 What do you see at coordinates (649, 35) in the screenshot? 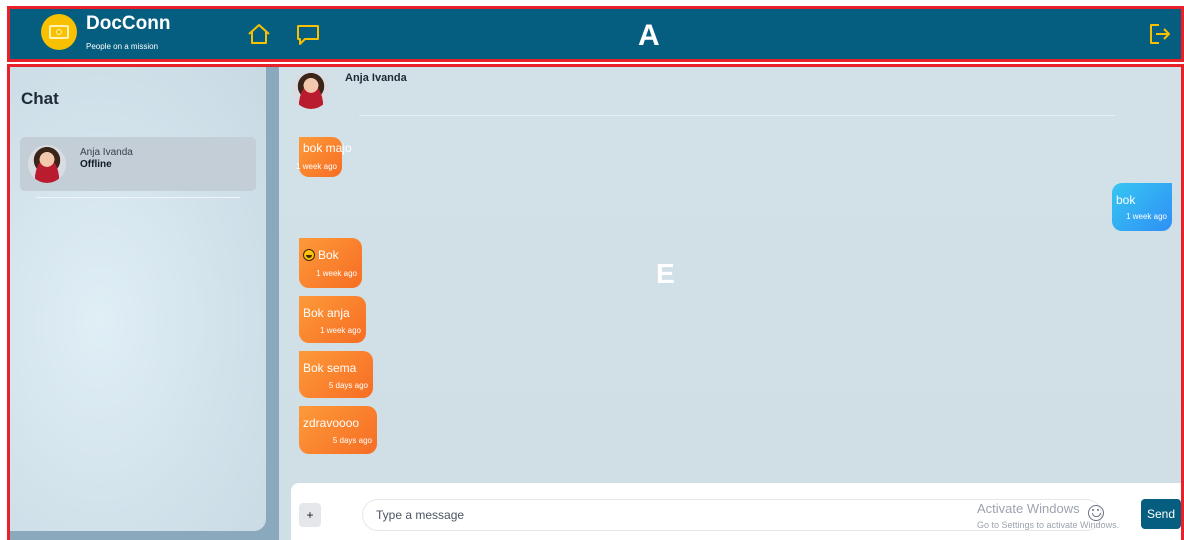
I see `annotation-label-a: A` at bounding box center [649, 35].